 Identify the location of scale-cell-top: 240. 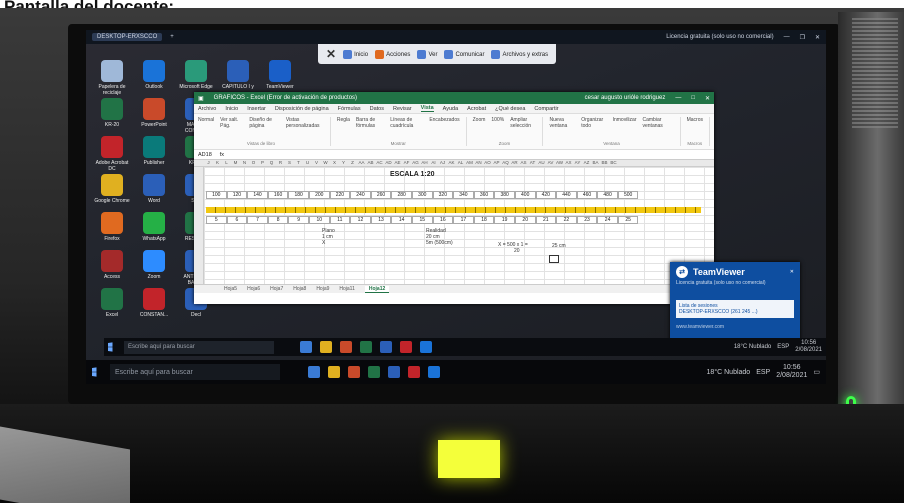
(360, 195).